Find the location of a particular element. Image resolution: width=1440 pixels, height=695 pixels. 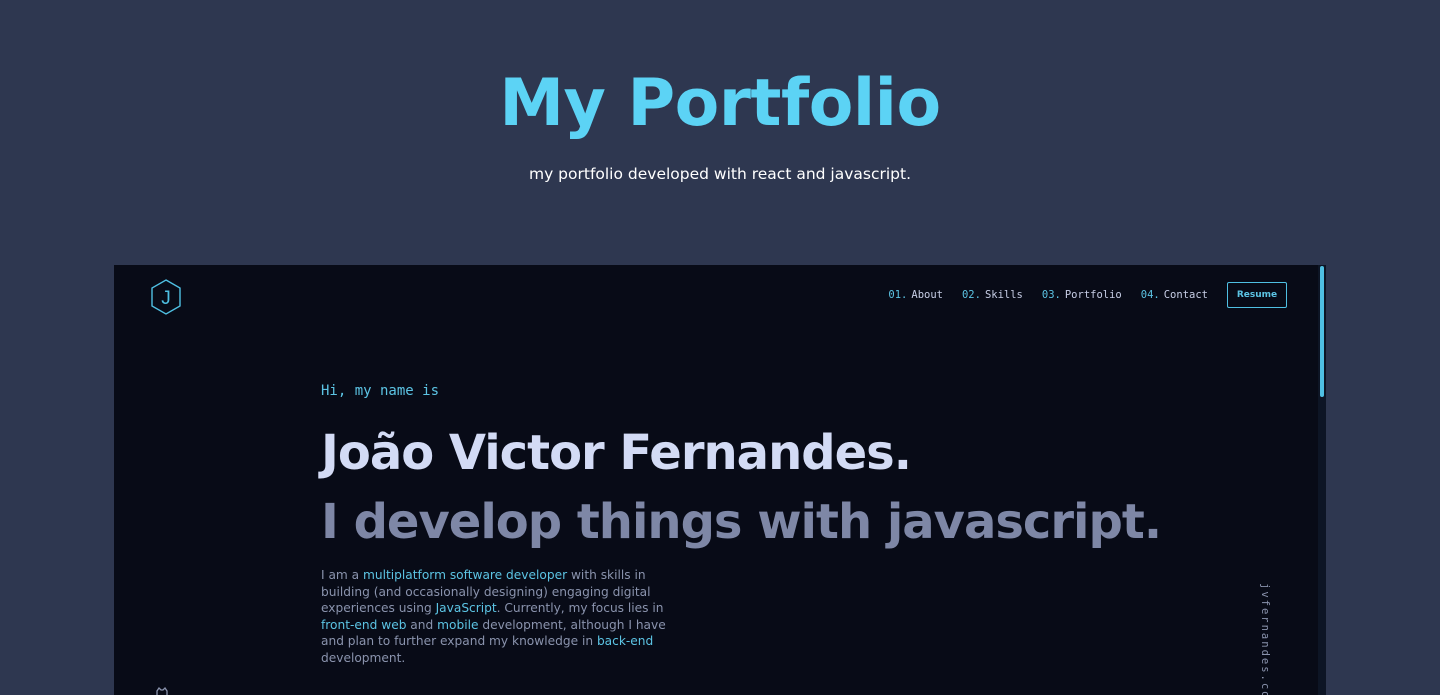

nav-item-number: 03. is located at coordinates (1051, 295).